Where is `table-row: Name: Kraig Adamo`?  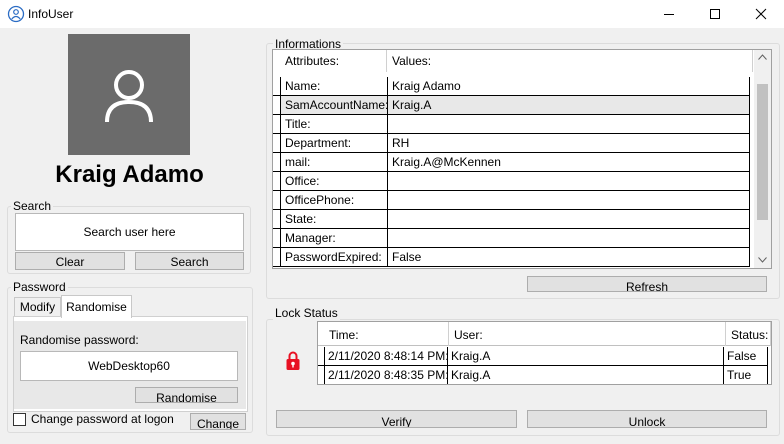 table-row: Name: Kraig Adamo is located at coordinates (511, 86).